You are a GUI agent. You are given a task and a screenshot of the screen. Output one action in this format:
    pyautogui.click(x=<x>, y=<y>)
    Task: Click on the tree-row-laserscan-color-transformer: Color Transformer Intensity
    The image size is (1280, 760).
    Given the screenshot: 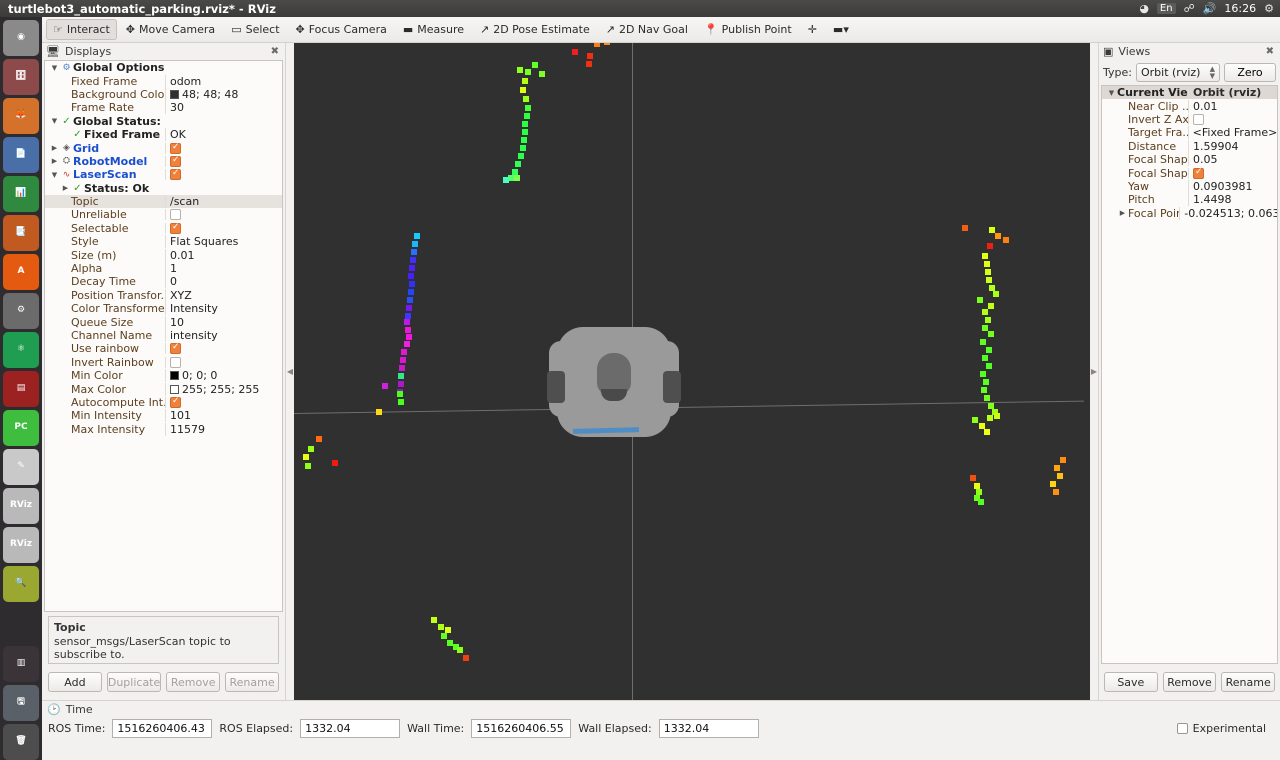 What is the action you would take?
    pyautogui.click(x=163, y=309)
    